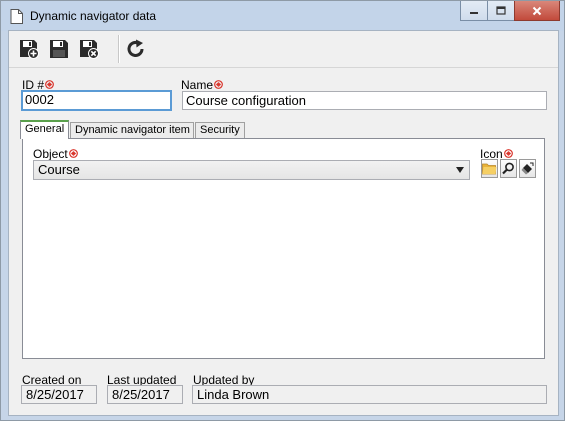 The width and height of the screenshot is (565, 421). I want to click on close-icon, so click(537, 10).